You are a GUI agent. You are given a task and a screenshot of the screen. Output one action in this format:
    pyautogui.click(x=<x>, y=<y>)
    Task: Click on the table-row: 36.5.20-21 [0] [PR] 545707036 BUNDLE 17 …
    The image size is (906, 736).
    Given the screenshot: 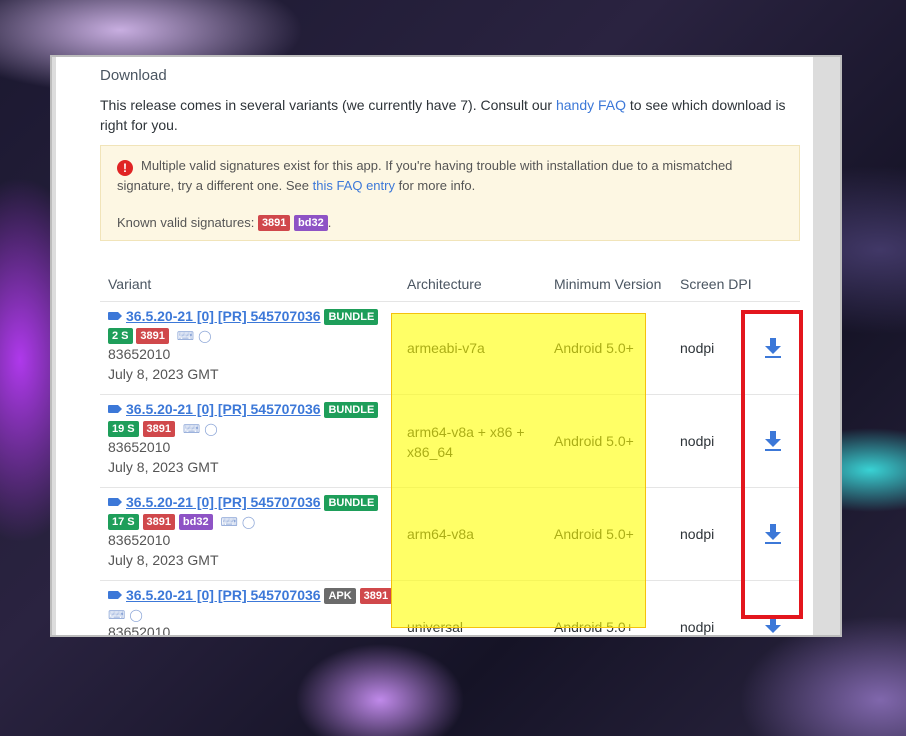 What is the action you would take?
    pyautogui.click(x=450, y=534)
    